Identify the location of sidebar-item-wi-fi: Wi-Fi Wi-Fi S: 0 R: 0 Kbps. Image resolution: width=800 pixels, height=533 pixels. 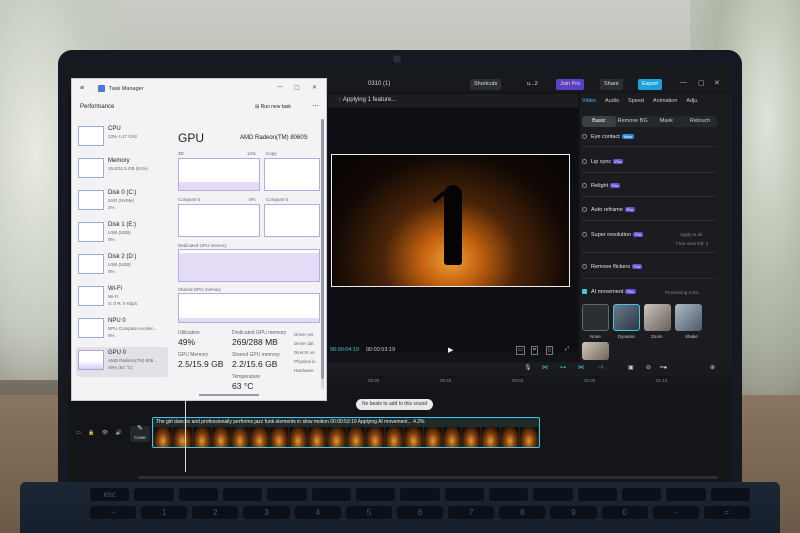
(122, 298).